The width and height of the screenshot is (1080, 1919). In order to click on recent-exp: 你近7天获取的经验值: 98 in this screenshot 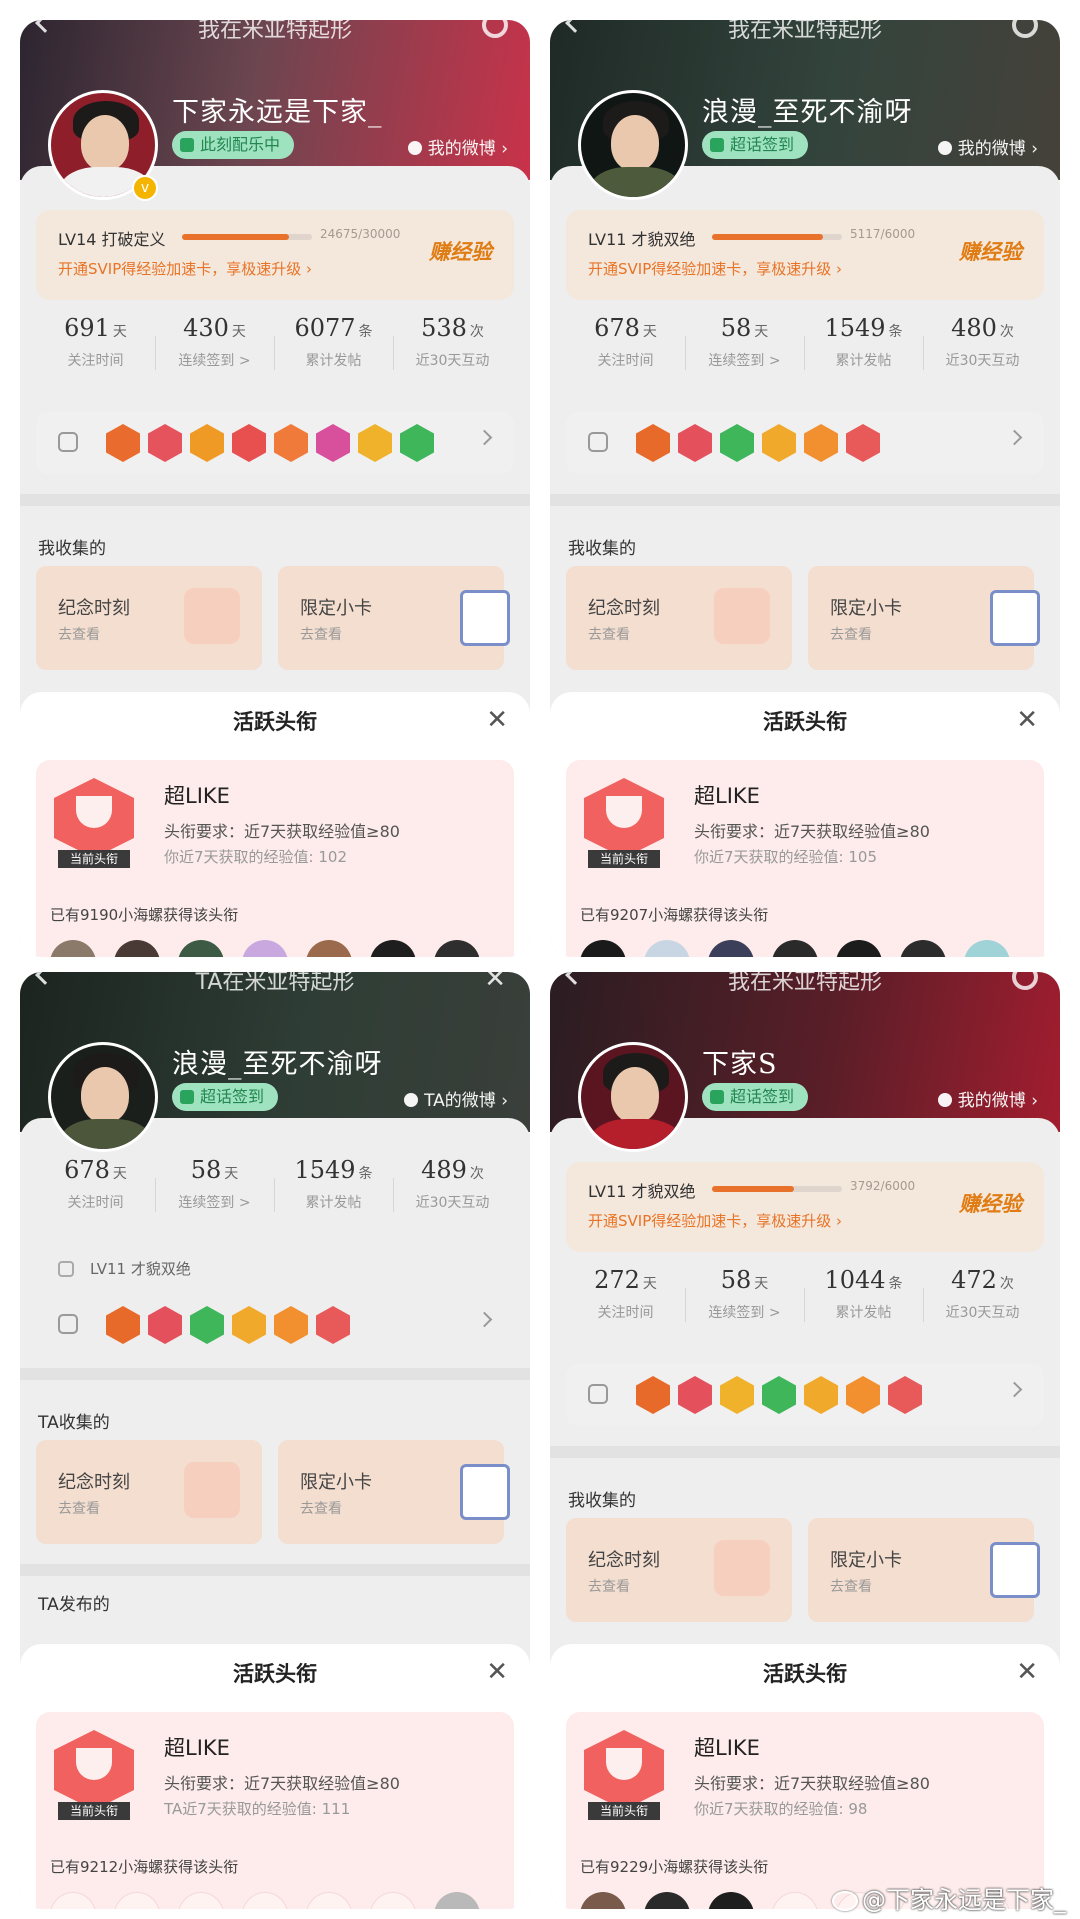, I will do `click(781, 1809)`.